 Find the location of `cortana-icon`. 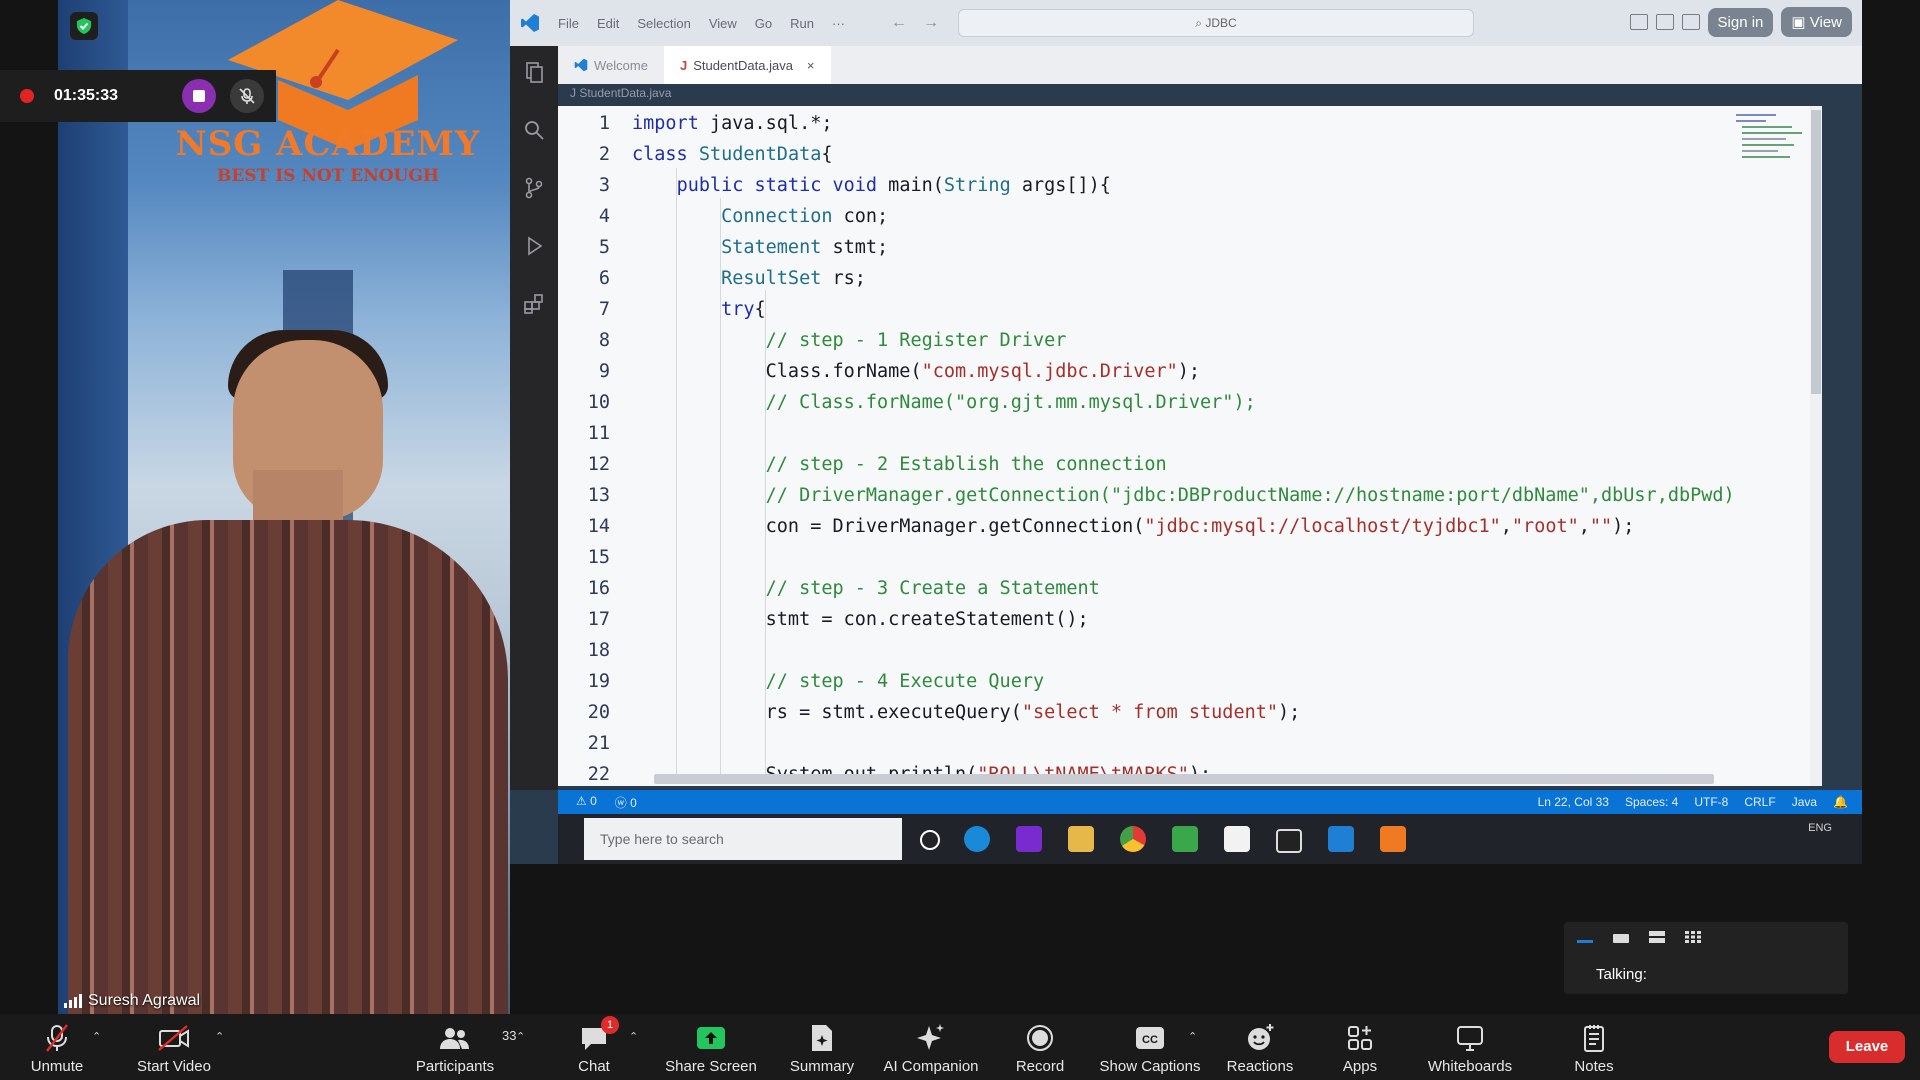

cortana-icon is located at coordinates (930, 840).